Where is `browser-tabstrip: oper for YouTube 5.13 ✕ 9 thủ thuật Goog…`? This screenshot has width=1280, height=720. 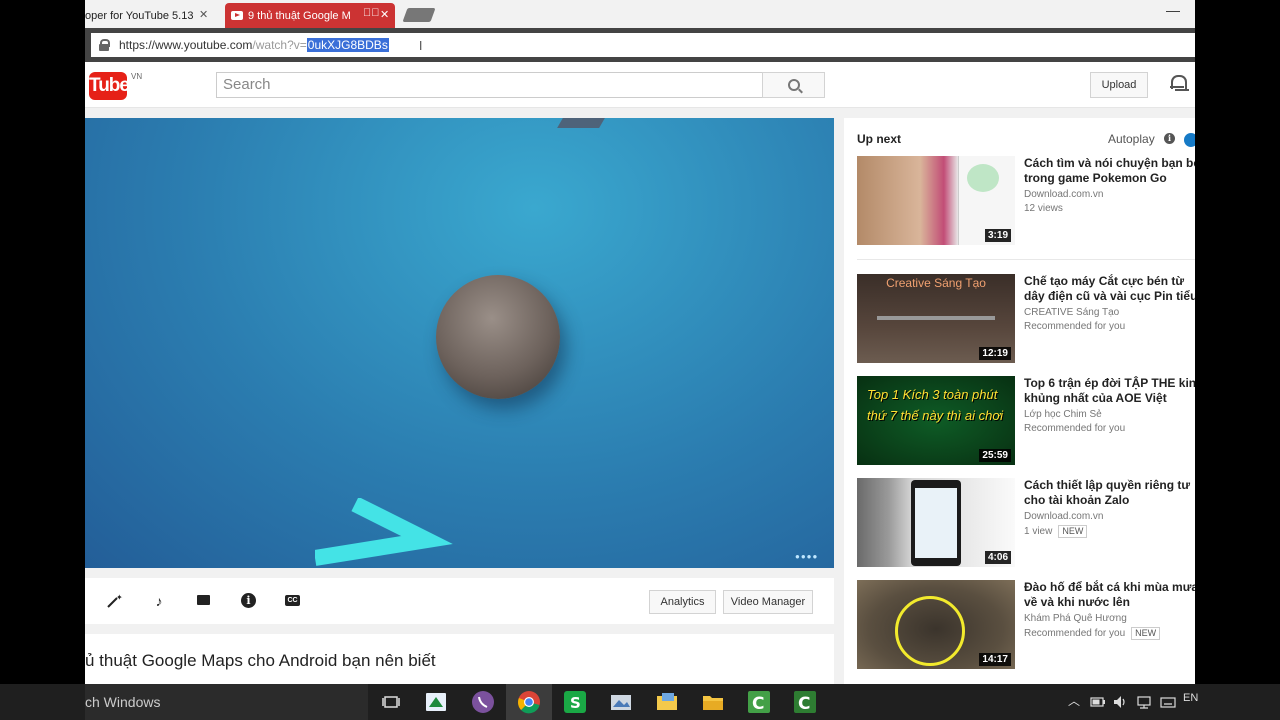
browser-tabstrip: oper for YouTube 5.13 ✕ 9 thủ thuật Goog… is located at coordinates (640, 14).